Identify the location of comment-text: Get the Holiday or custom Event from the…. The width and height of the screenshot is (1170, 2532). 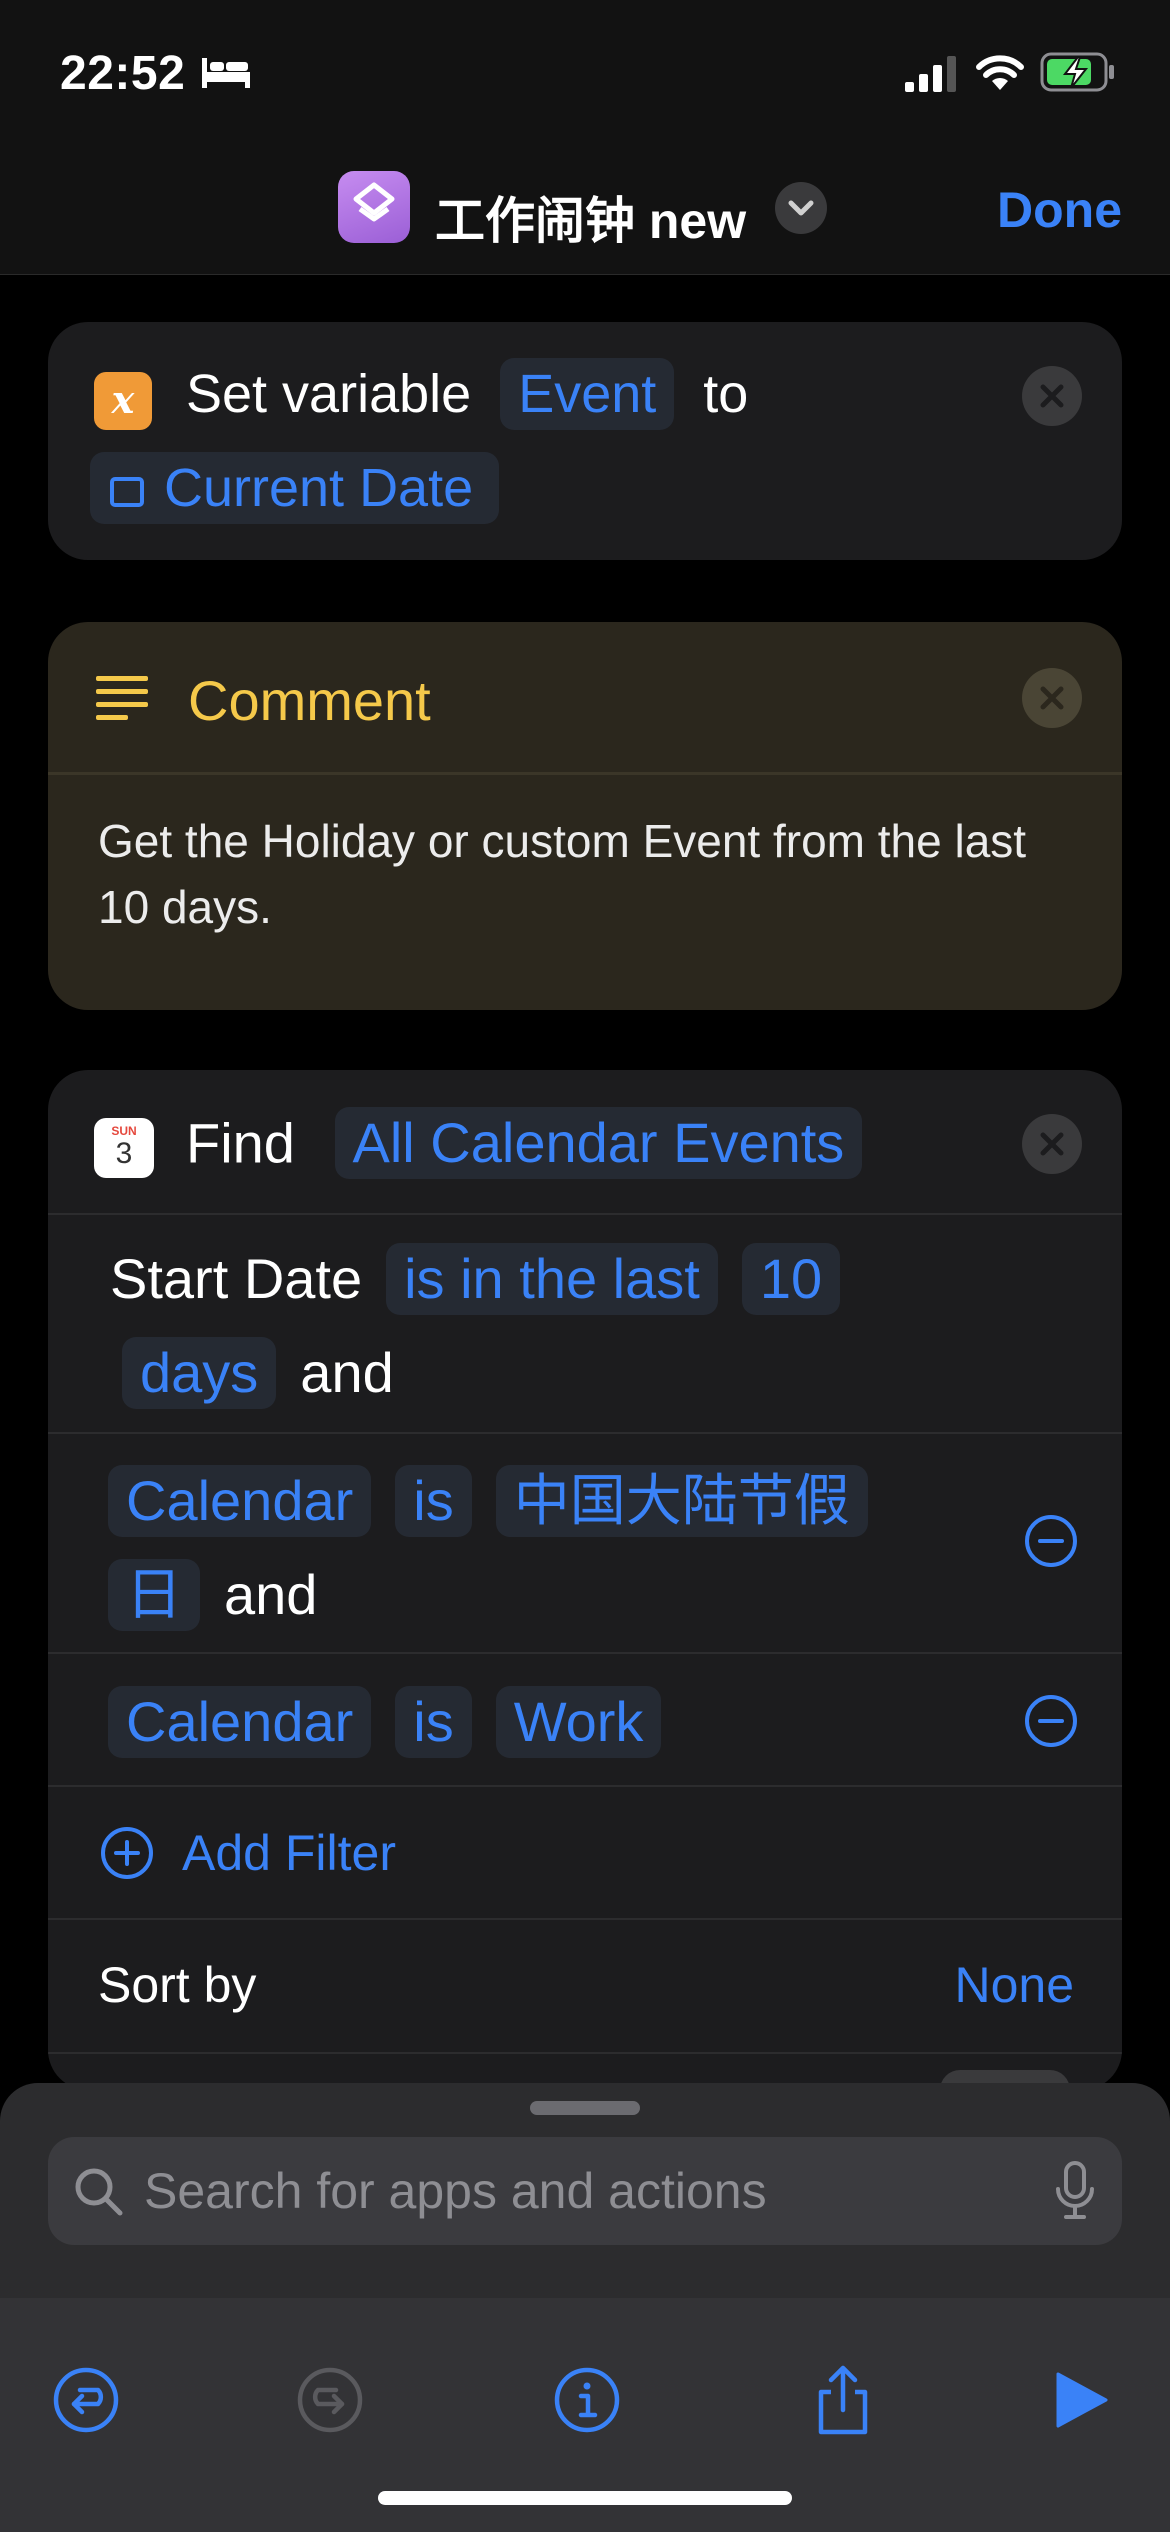
(593, 874).